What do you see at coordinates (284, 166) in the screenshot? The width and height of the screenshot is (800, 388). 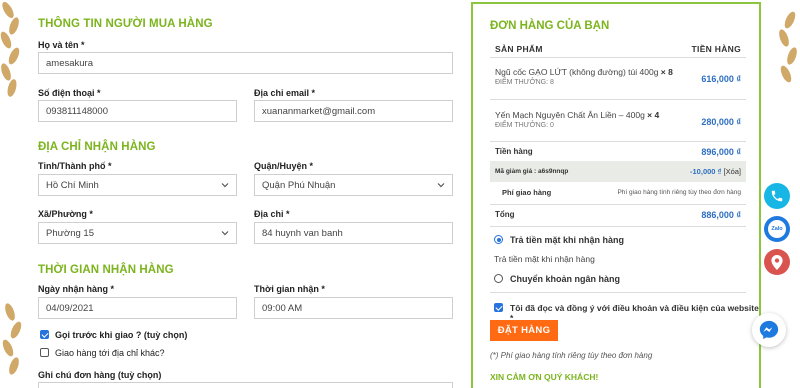 I see `district-label: Quận/Huyện *` at bounding box center [284, 166].